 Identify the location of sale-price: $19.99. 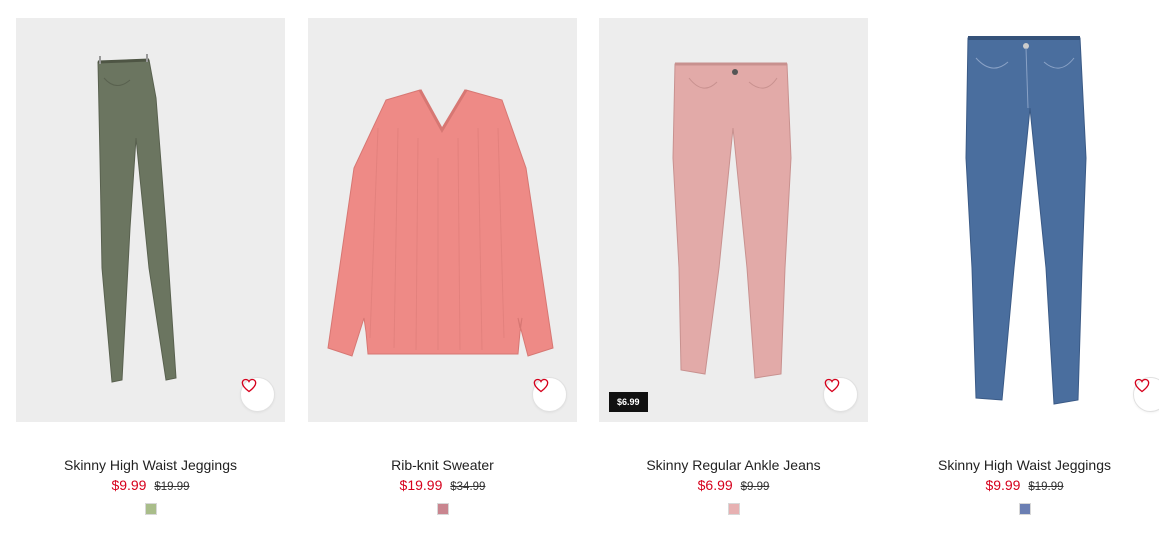
(421, 485).